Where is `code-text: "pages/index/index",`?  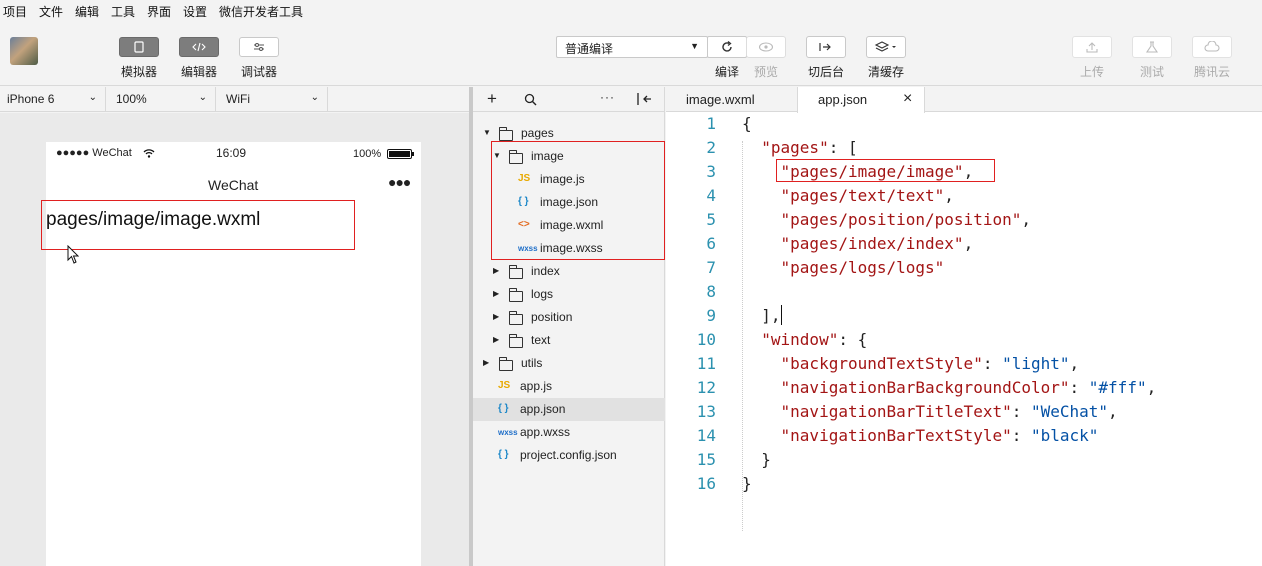
code-text: "pages/index/index", is located at coordinates (877, 243).